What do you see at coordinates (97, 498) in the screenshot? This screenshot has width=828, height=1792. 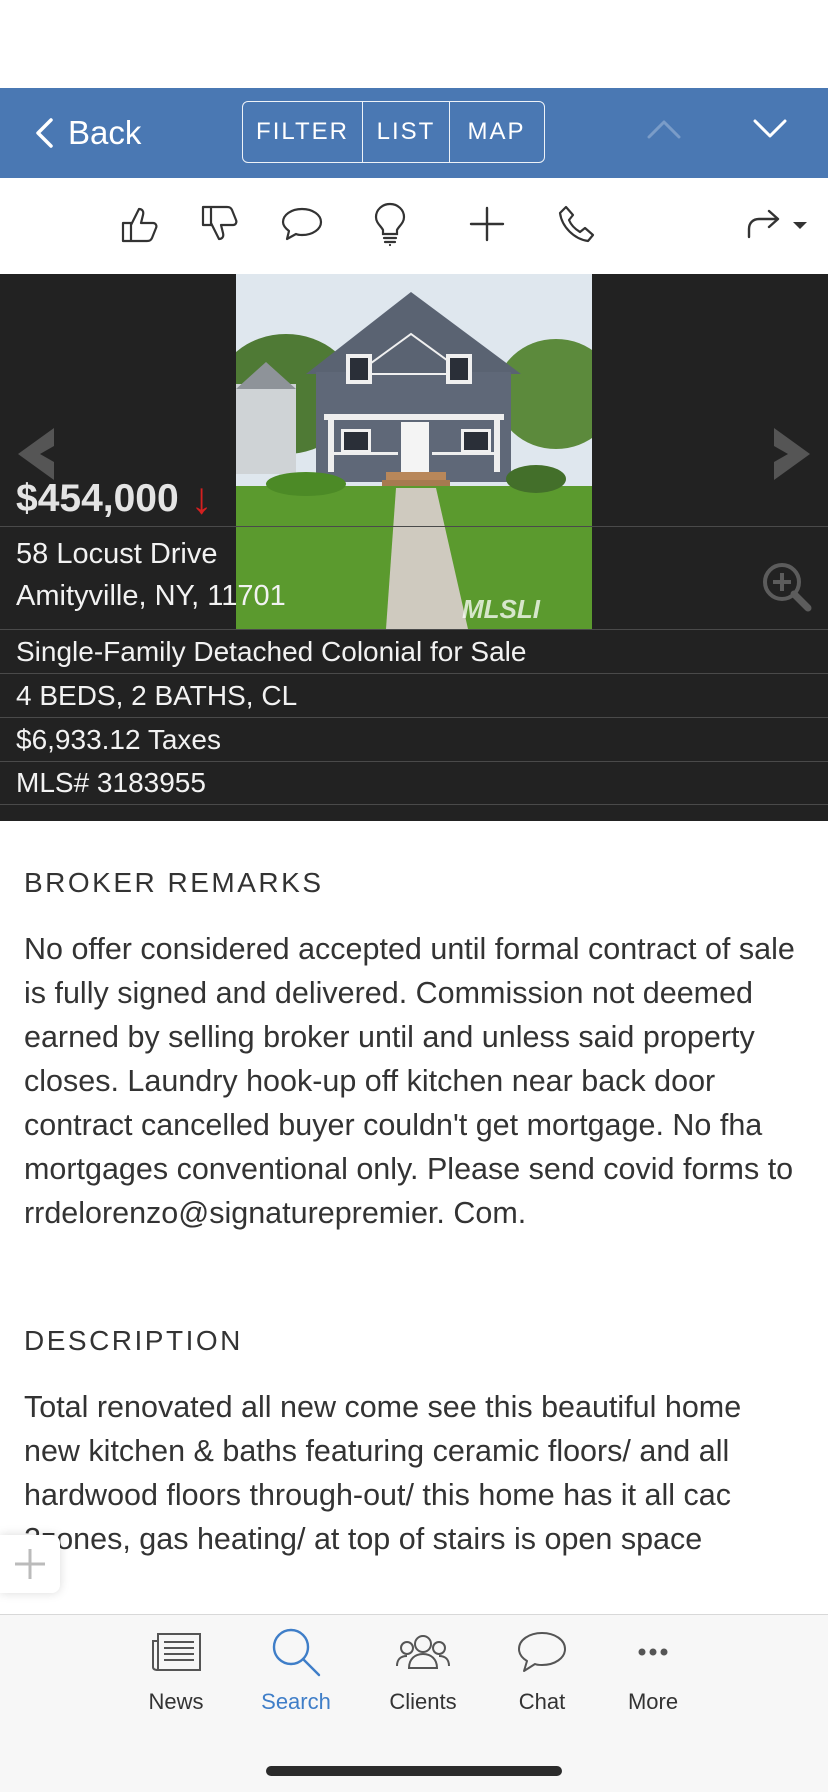 I see `price-value: $454,000` at bounding box center [97, 498].